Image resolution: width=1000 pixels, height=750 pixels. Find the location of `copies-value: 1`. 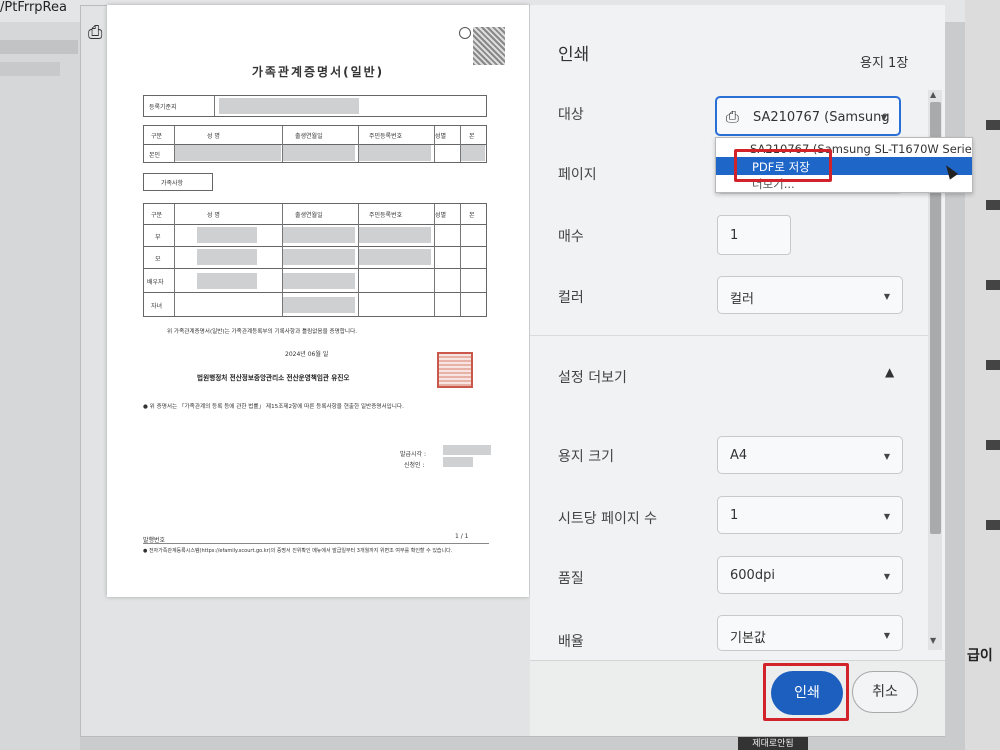

copies-value: 1 is located at coordinates (734, 235).